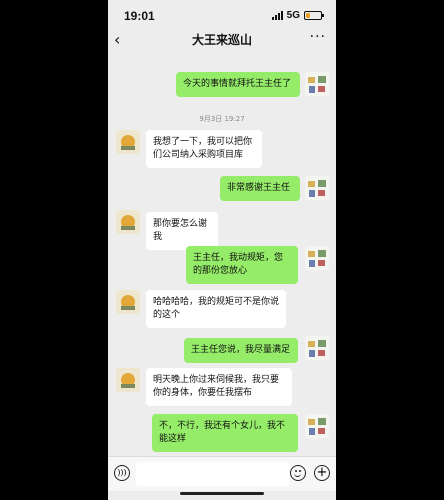 The image size is (444, 500). Describe the element at coordinates (242, 265) in the screenshot. I see `message-outgoing: 王主任，我动规矩，您的那份您放心` at that location.